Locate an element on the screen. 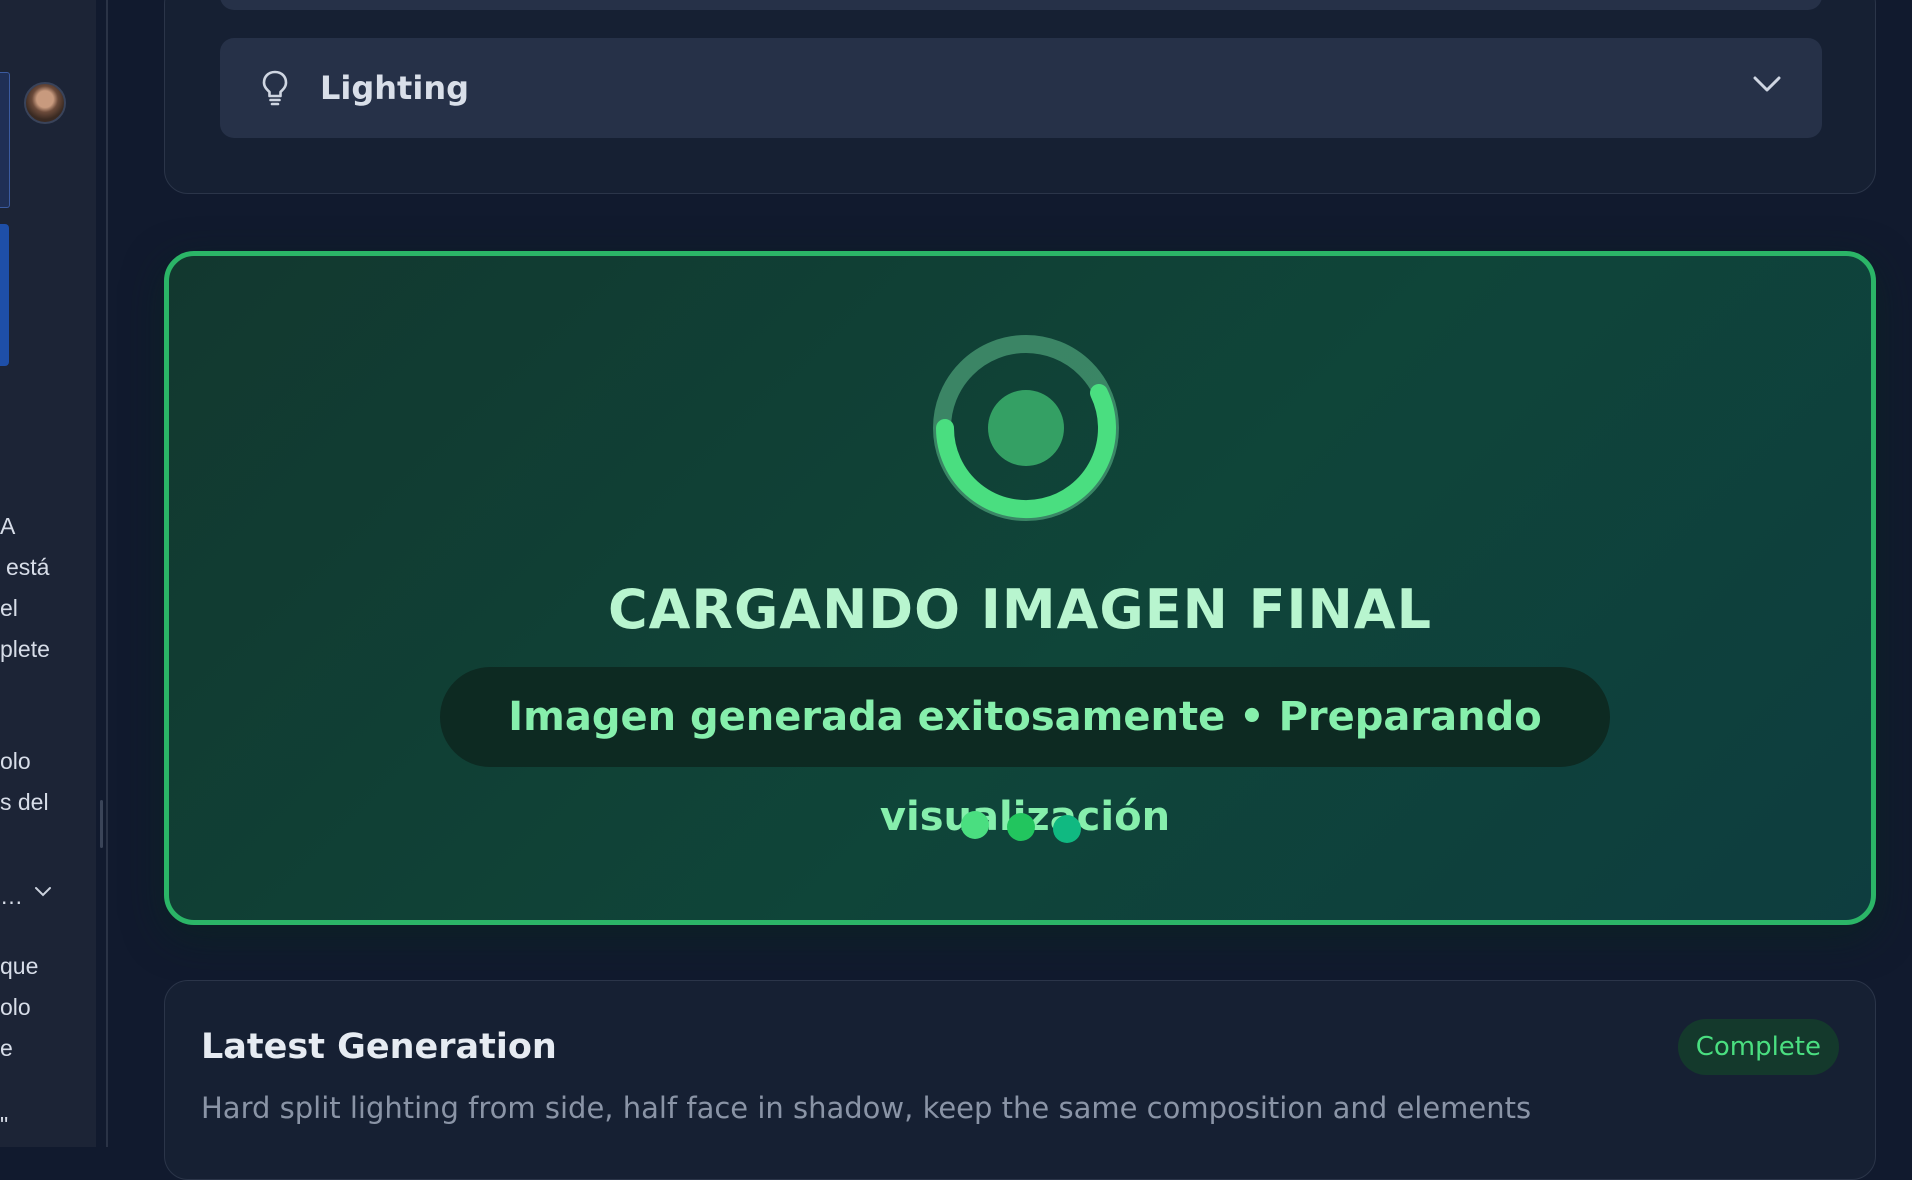 This screenshot has height=1180, width=1912. sidebar-text-fragment: plete is located at coordinates (25, 649).